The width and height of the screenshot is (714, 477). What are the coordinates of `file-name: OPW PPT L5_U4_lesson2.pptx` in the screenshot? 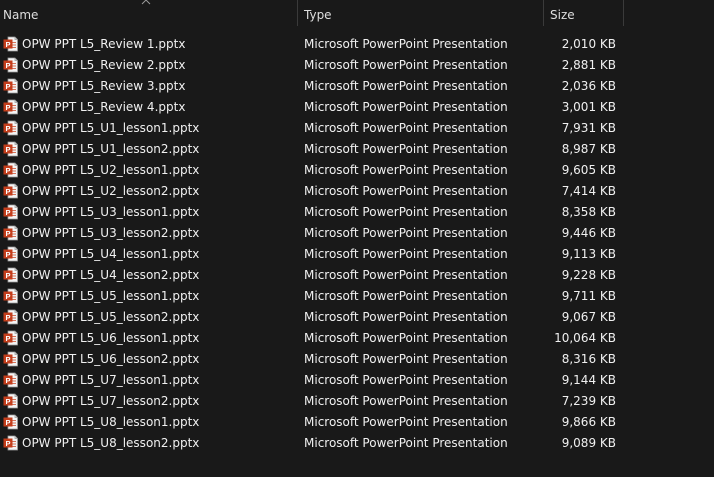 It's located at (110, 275).